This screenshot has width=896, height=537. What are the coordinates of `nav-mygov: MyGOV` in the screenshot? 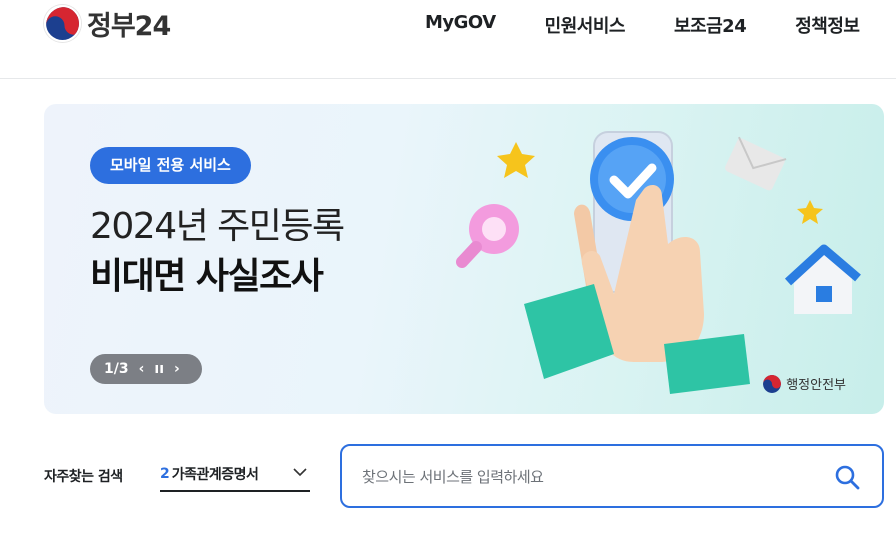 It's located at (460, 25).